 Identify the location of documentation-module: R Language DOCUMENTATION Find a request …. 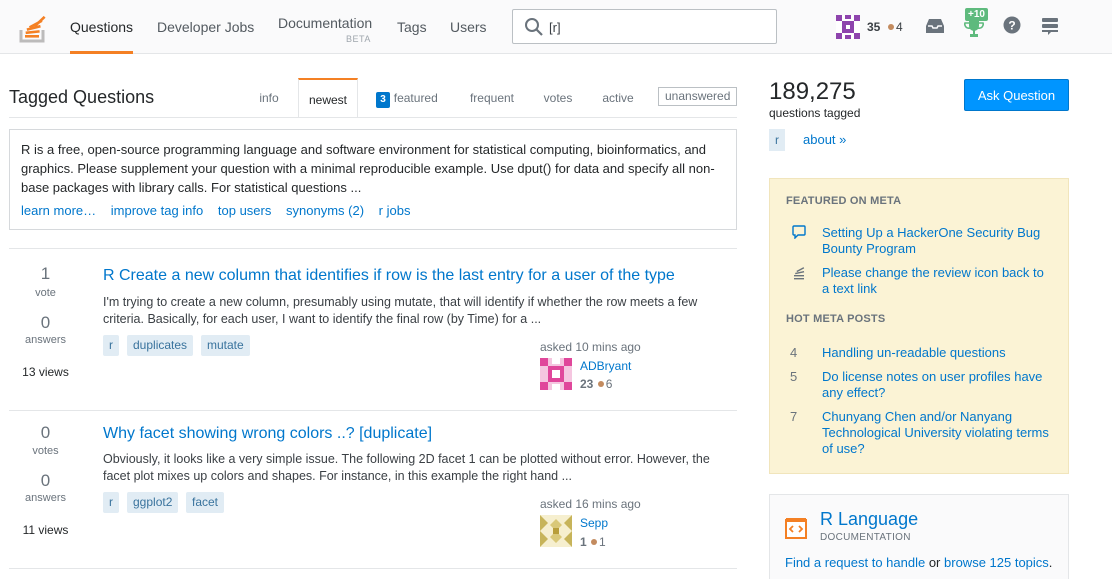
(919, 536).